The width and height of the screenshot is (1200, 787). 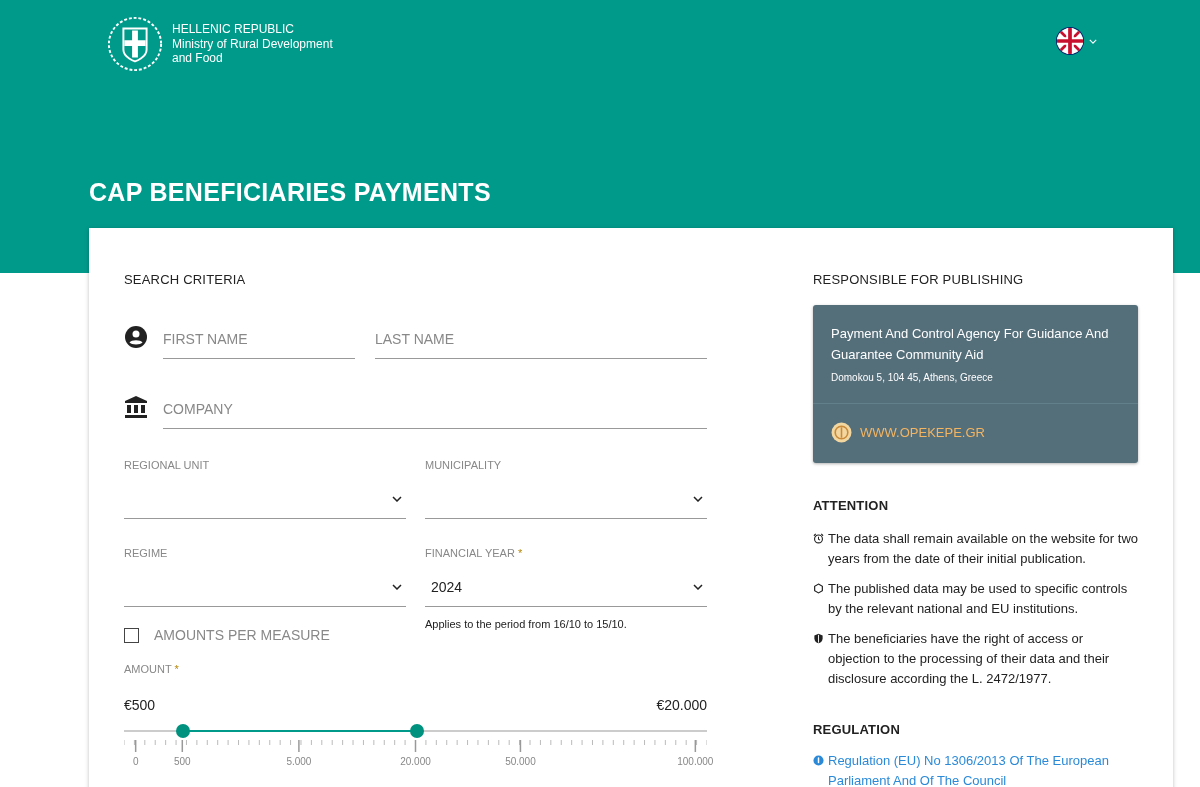 What do you see at coordinates (152, 669) in the screenshot?
I see `amount-label: AMOUNT *` at bounding box center [152, 669].